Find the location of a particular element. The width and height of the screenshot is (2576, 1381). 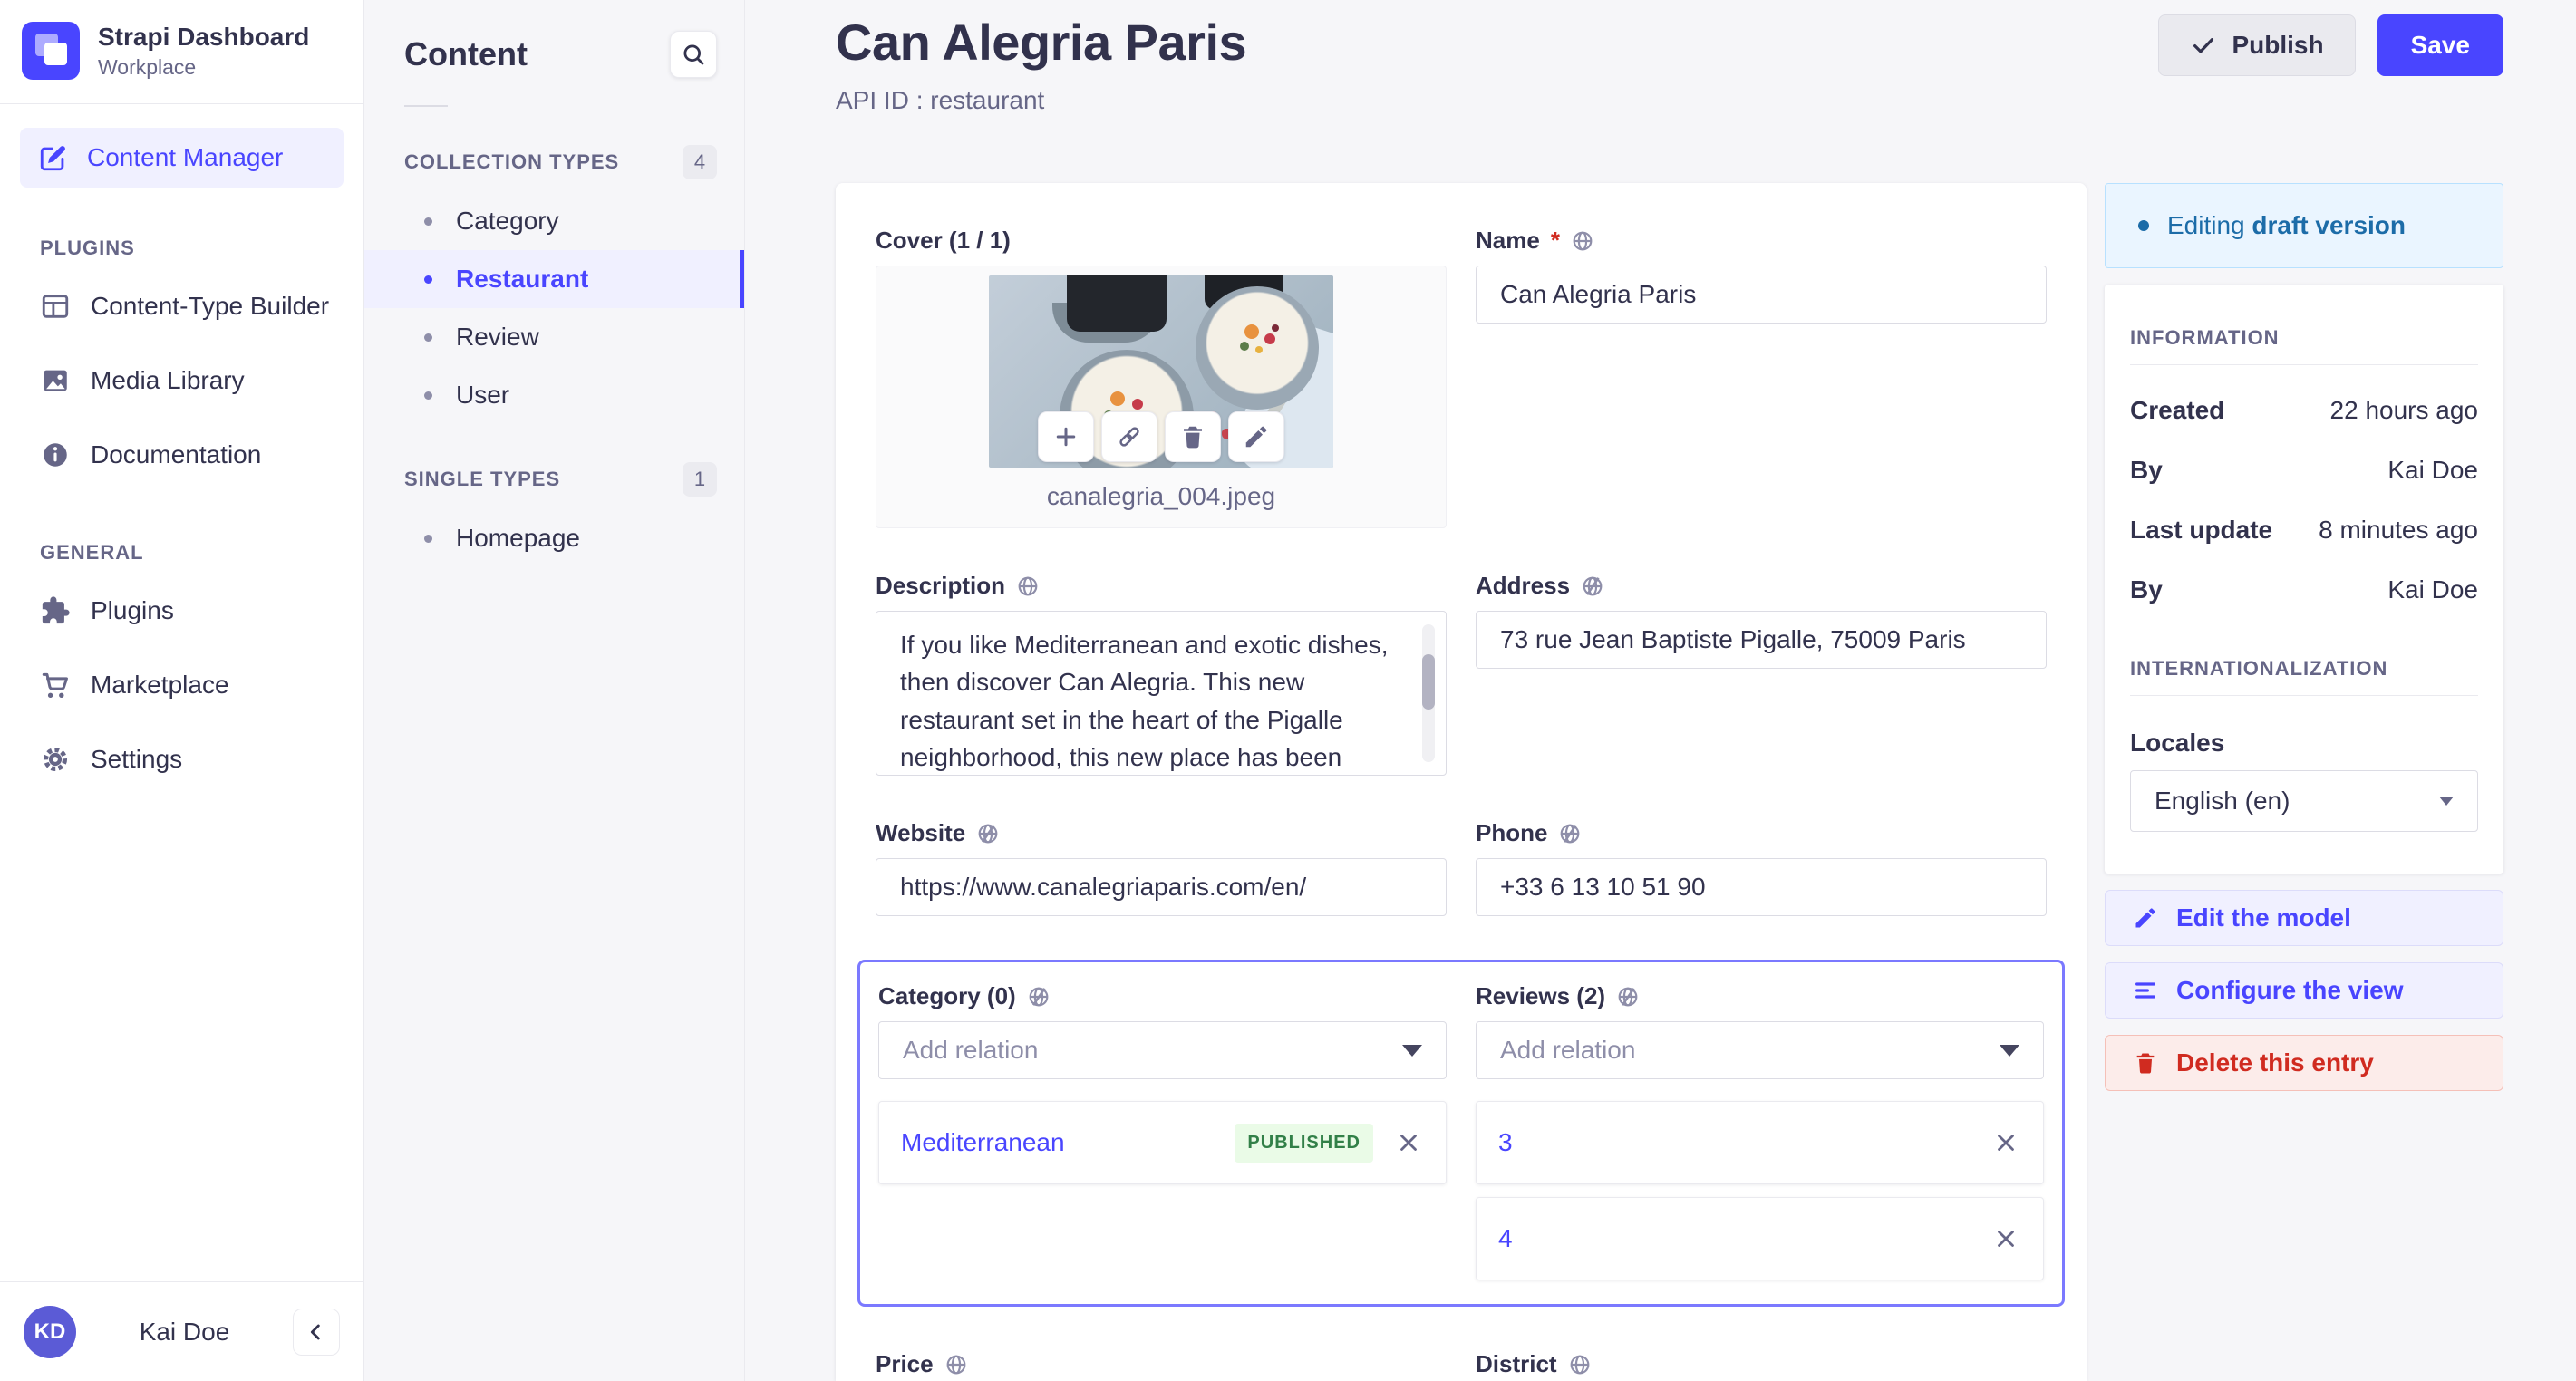

info-row-updated-by: By Kai Doe is located at coordinates (2304, 589).